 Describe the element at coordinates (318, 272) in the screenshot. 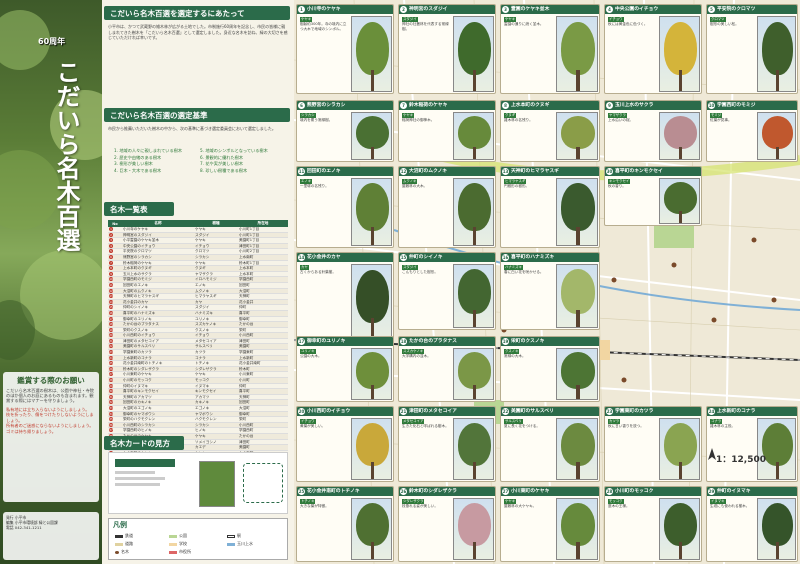

I see `card-body-text: 古くからある針葉樹。` at that location.